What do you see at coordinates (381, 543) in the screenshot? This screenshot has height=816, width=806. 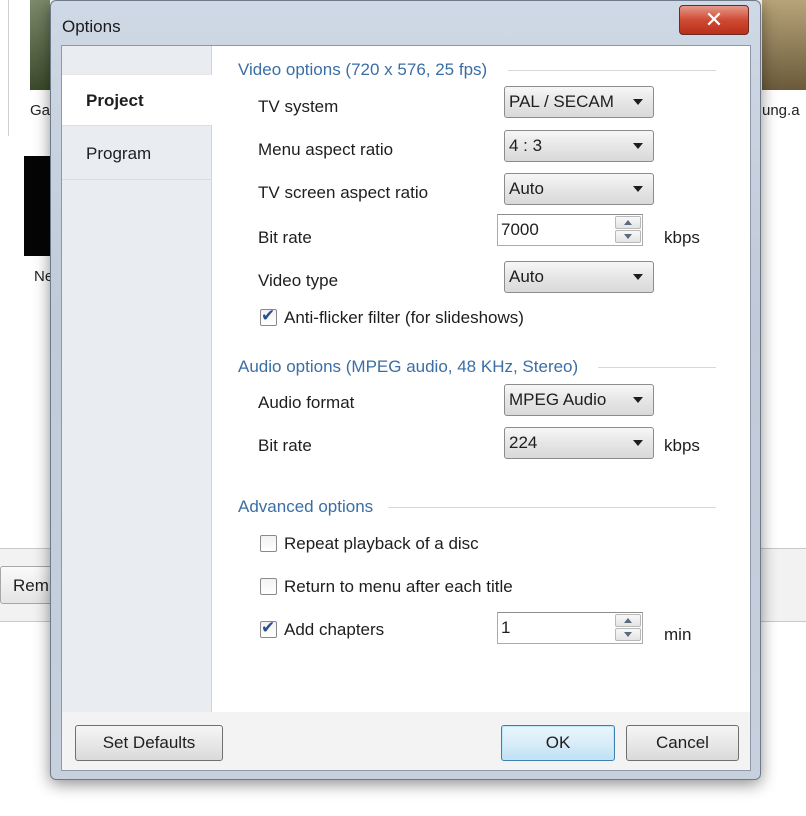 I see `repeat-playback-label: Repeat playback of a disc` at bounding box center [381, 543].